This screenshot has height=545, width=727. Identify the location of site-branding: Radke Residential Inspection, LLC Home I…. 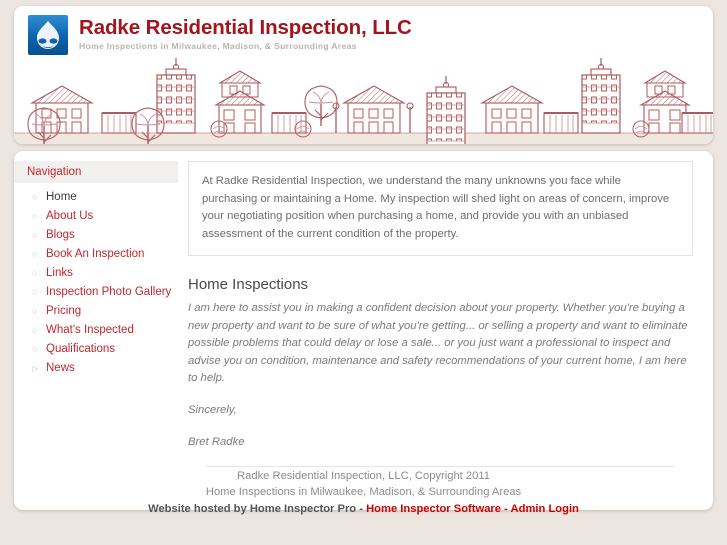
(363, 32).